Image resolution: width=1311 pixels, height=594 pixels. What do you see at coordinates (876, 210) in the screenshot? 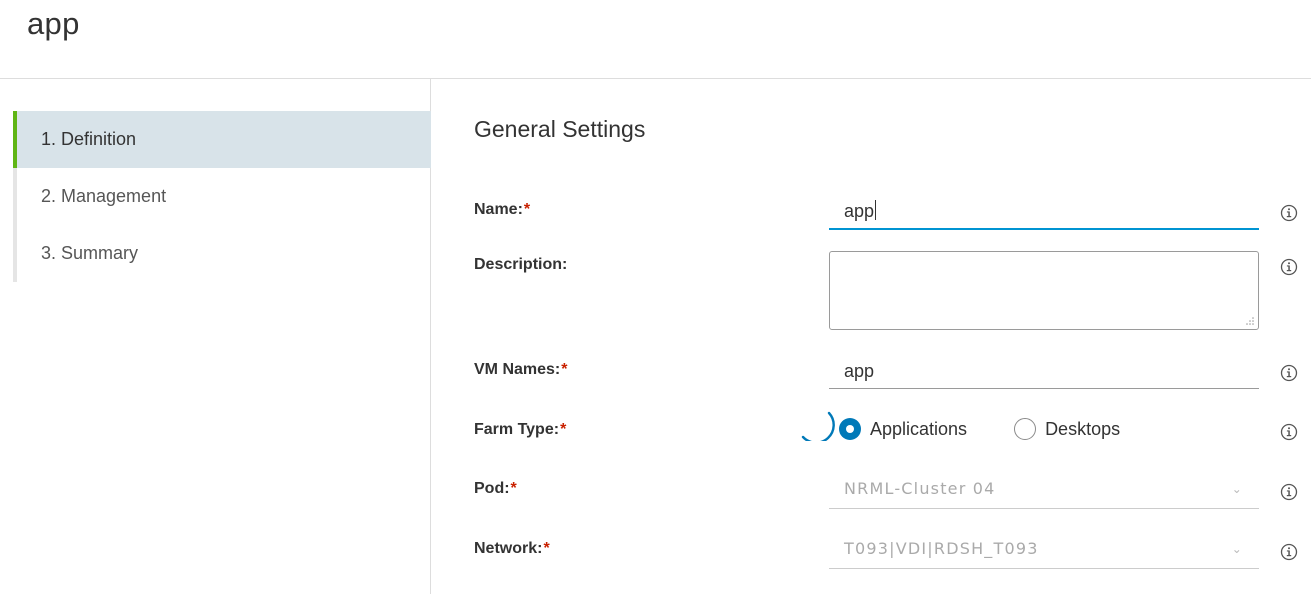
I see `text-caret` at bounding box center [876, 210].